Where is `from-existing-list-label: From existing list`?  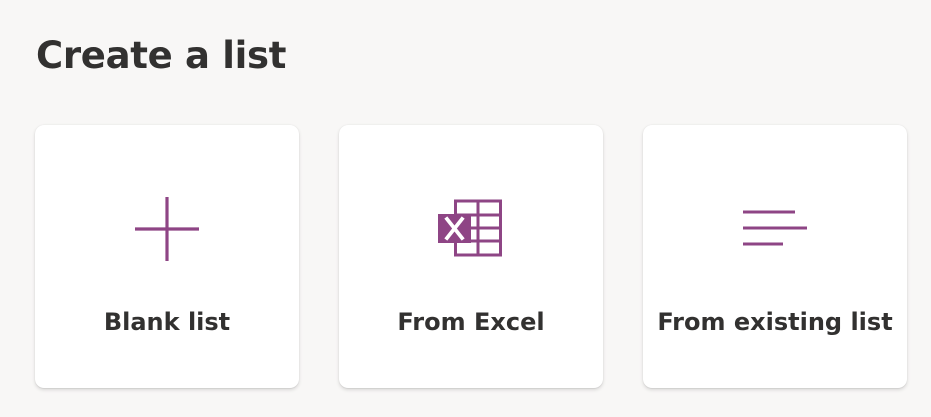 from-existing-list-label: From existing list is located at coordinates (775, 322).